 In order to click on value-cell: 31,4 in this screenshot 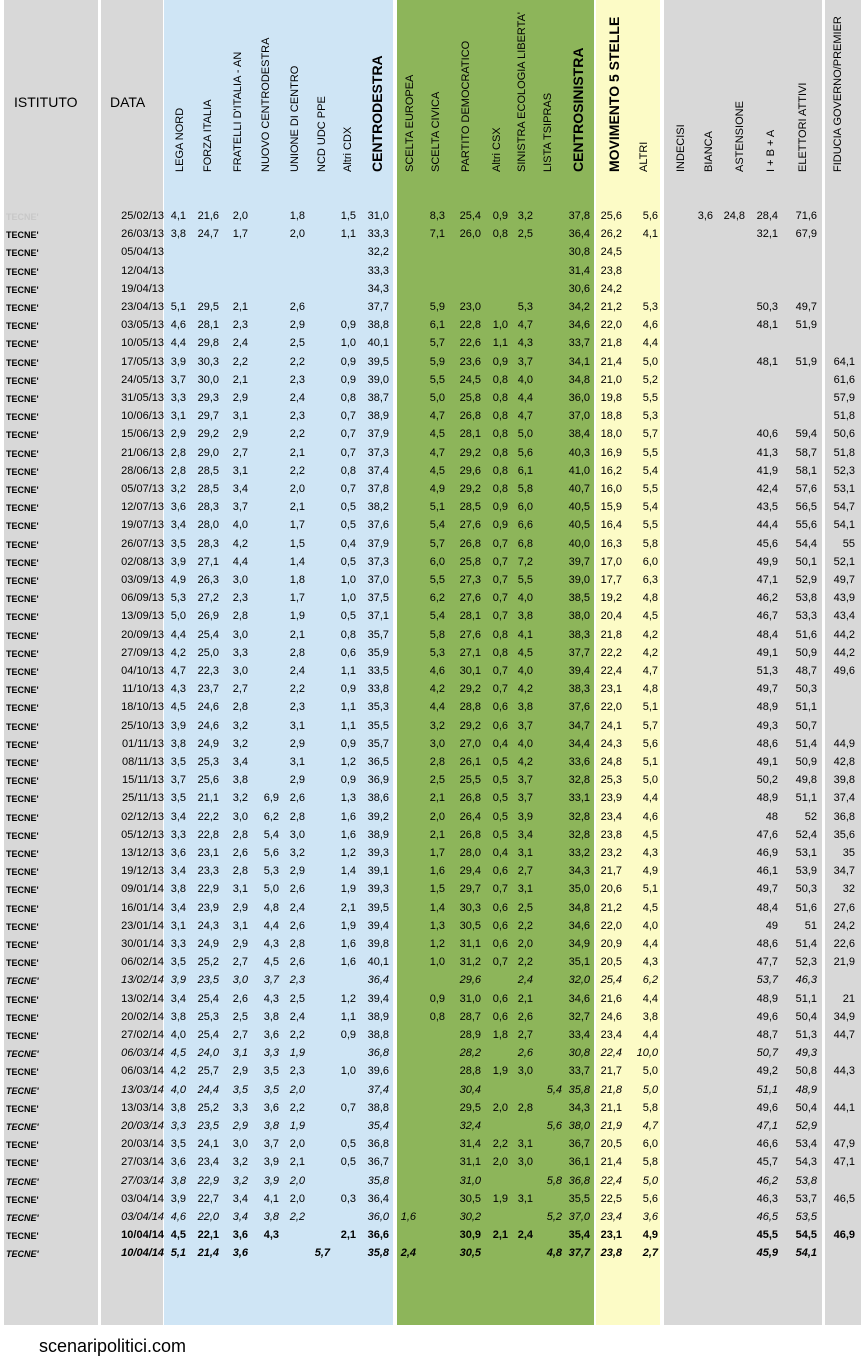, I will do `click(470, 1144)`.